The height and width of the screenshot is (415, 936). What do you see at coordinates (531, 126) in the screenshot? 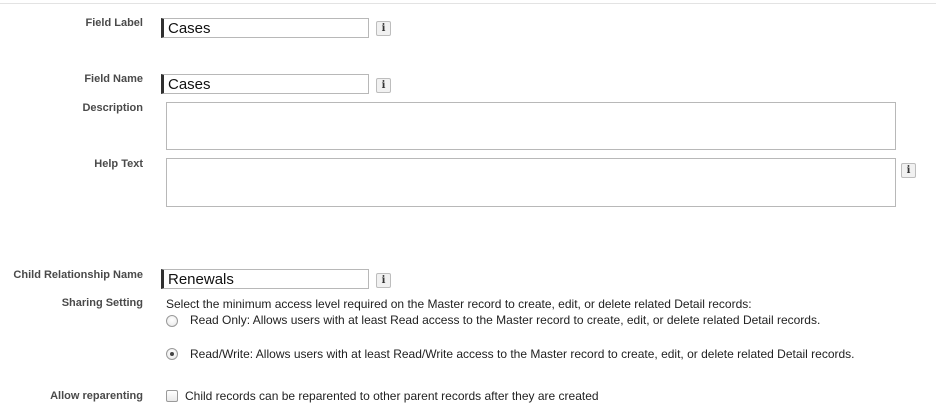
I see `description-textarea` at bounding box center [531, 126].